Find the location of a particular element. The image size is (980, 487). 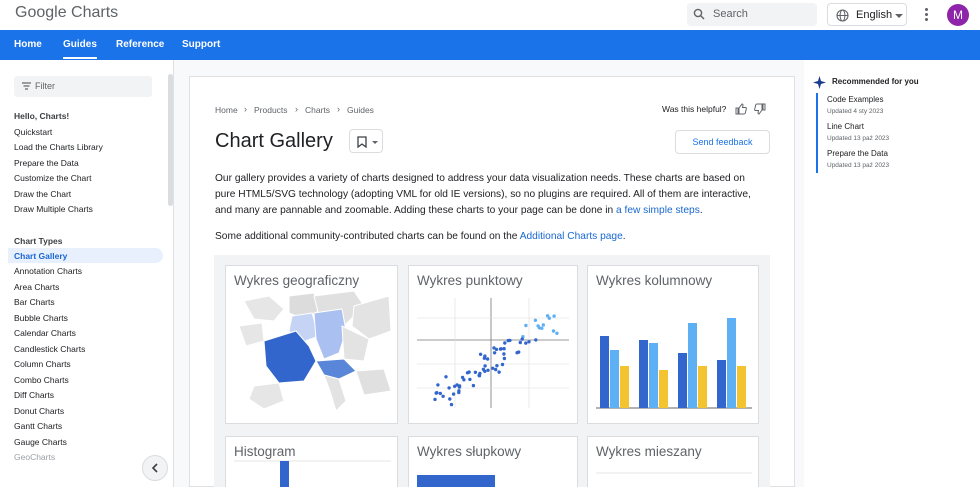

search-placeholder: Search is located at coordinates (730, 14).